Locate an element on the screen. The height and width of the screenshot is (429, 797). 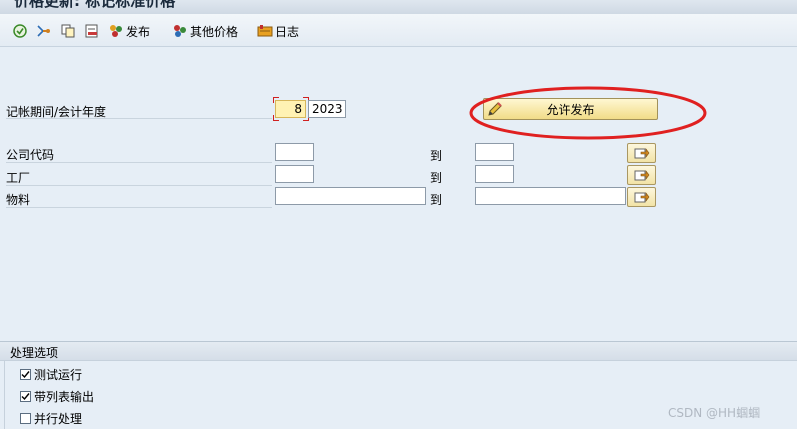
plant-from-input is located at coordinates (294, 174).